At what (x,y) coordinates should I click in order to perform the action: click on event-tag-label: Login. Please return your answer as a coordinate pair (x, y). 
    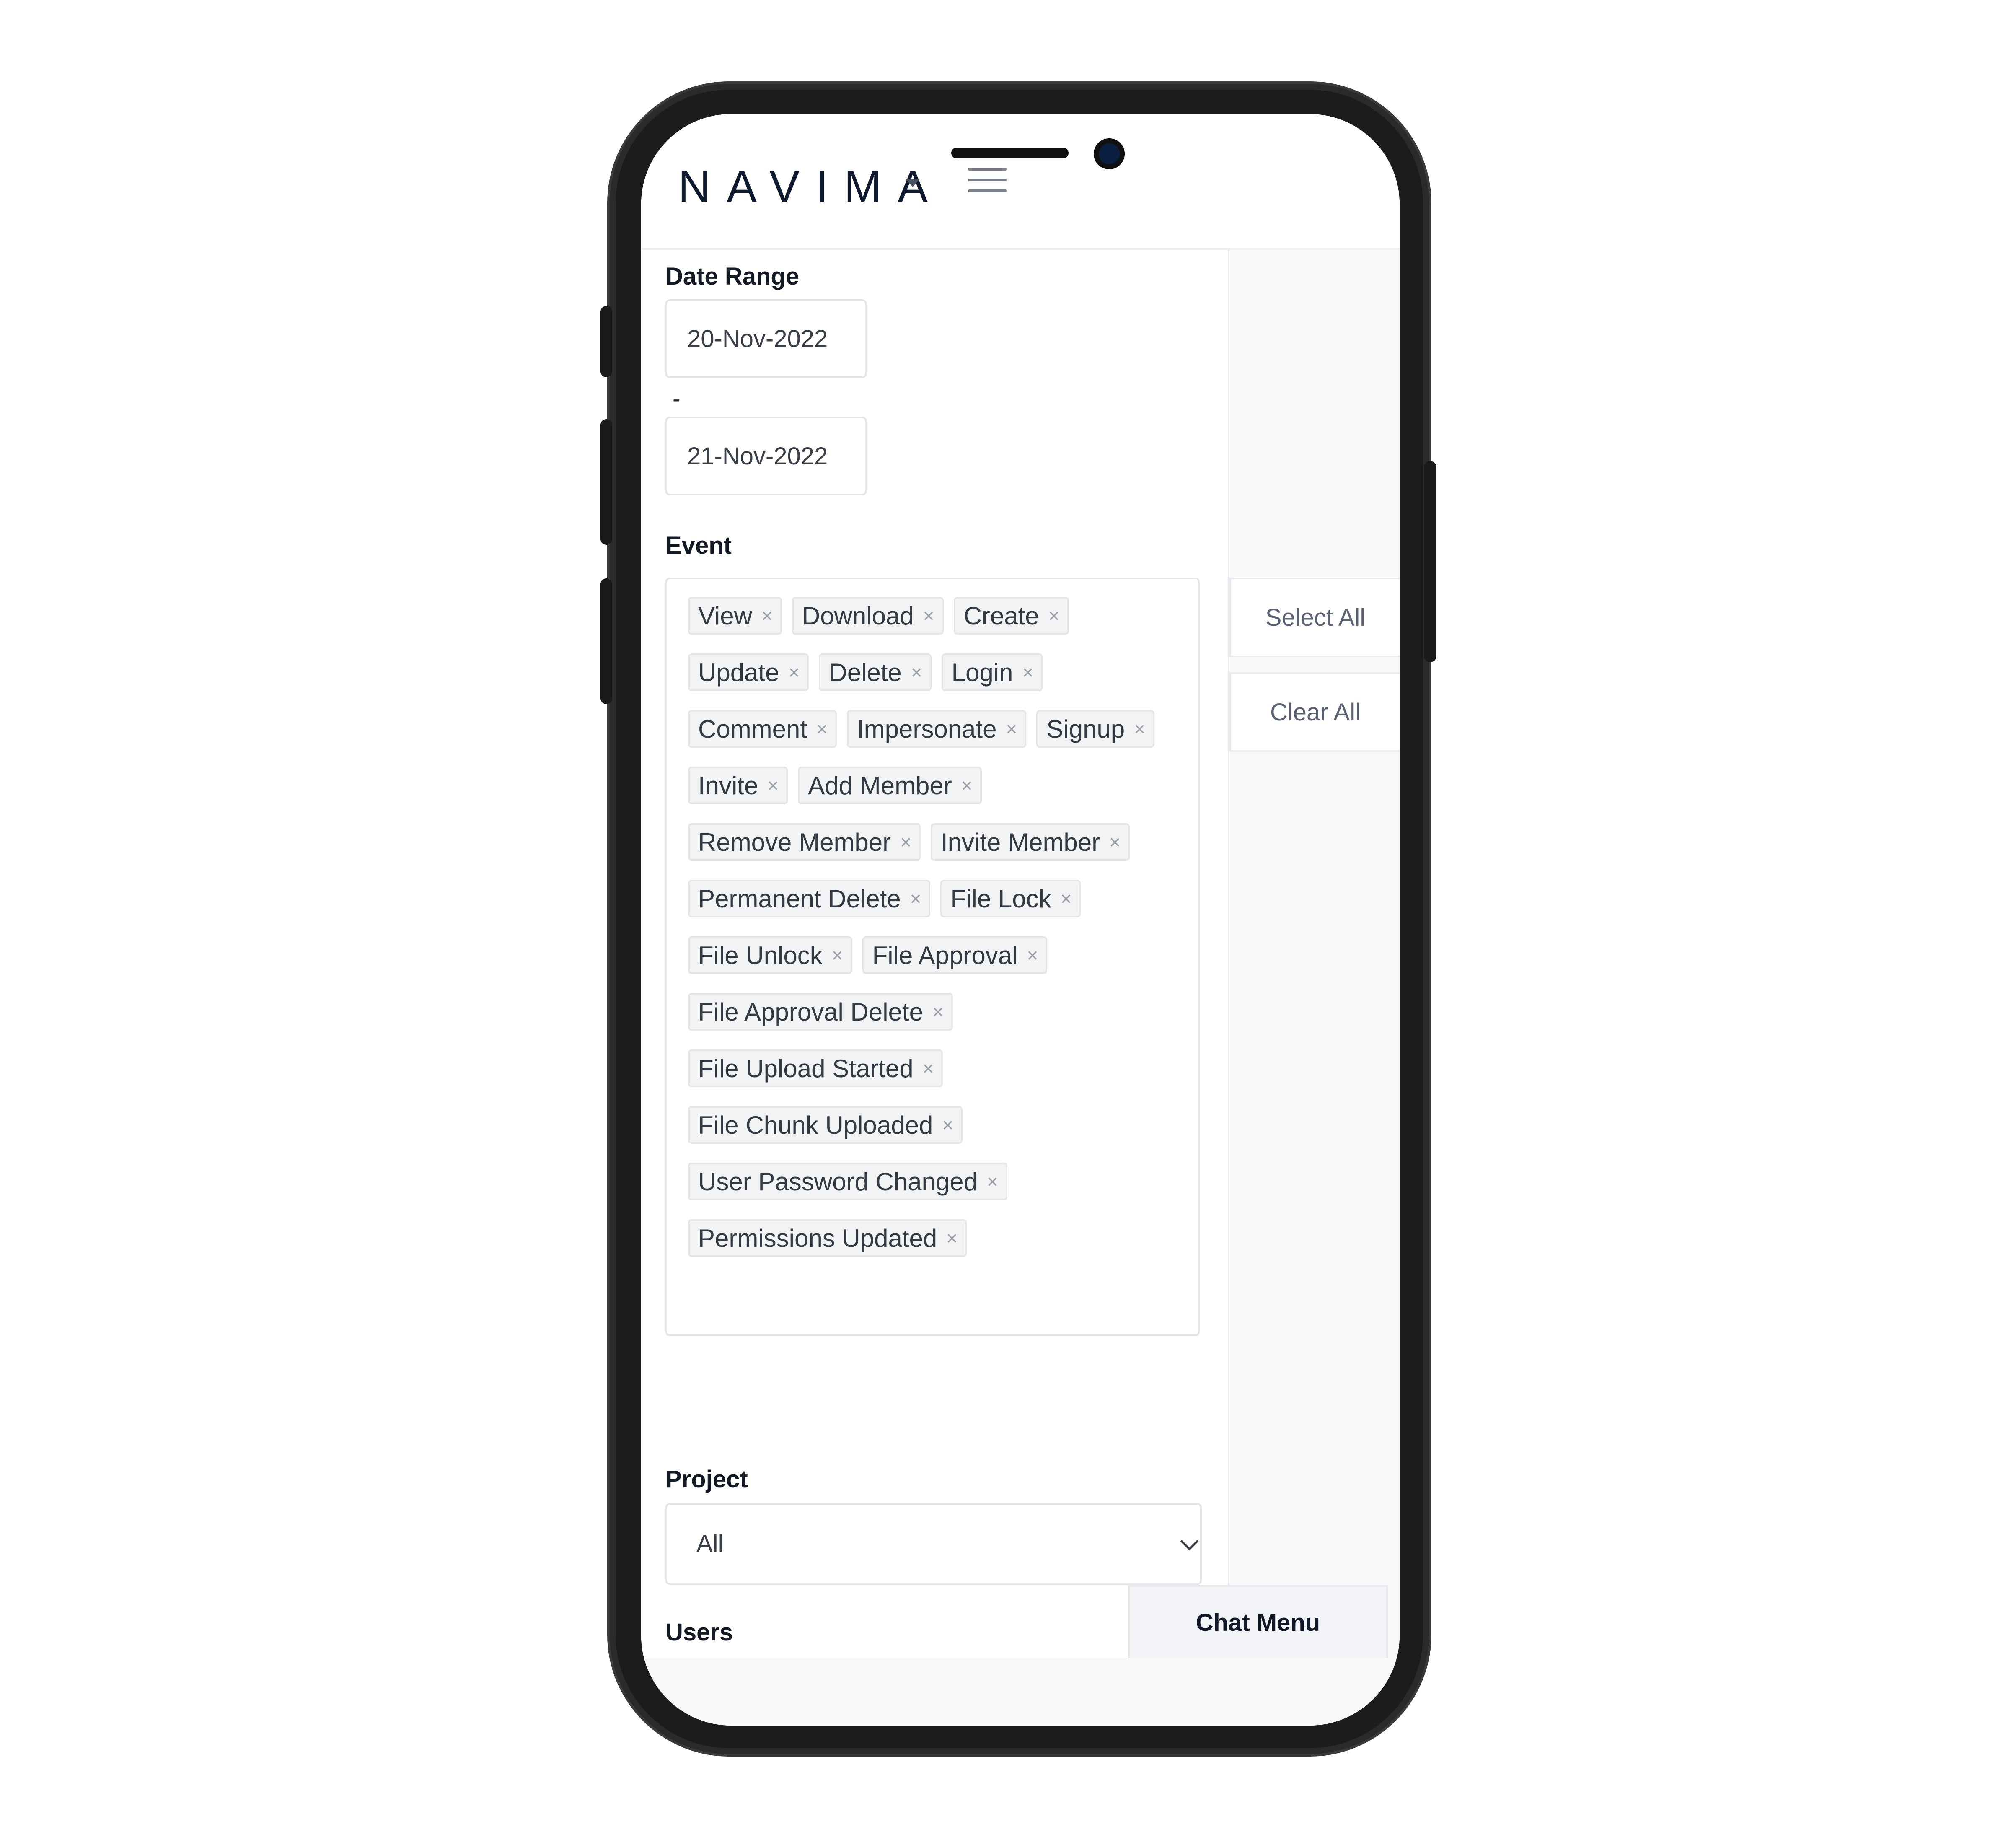
    Looking at the image, I should click on (982, 673).